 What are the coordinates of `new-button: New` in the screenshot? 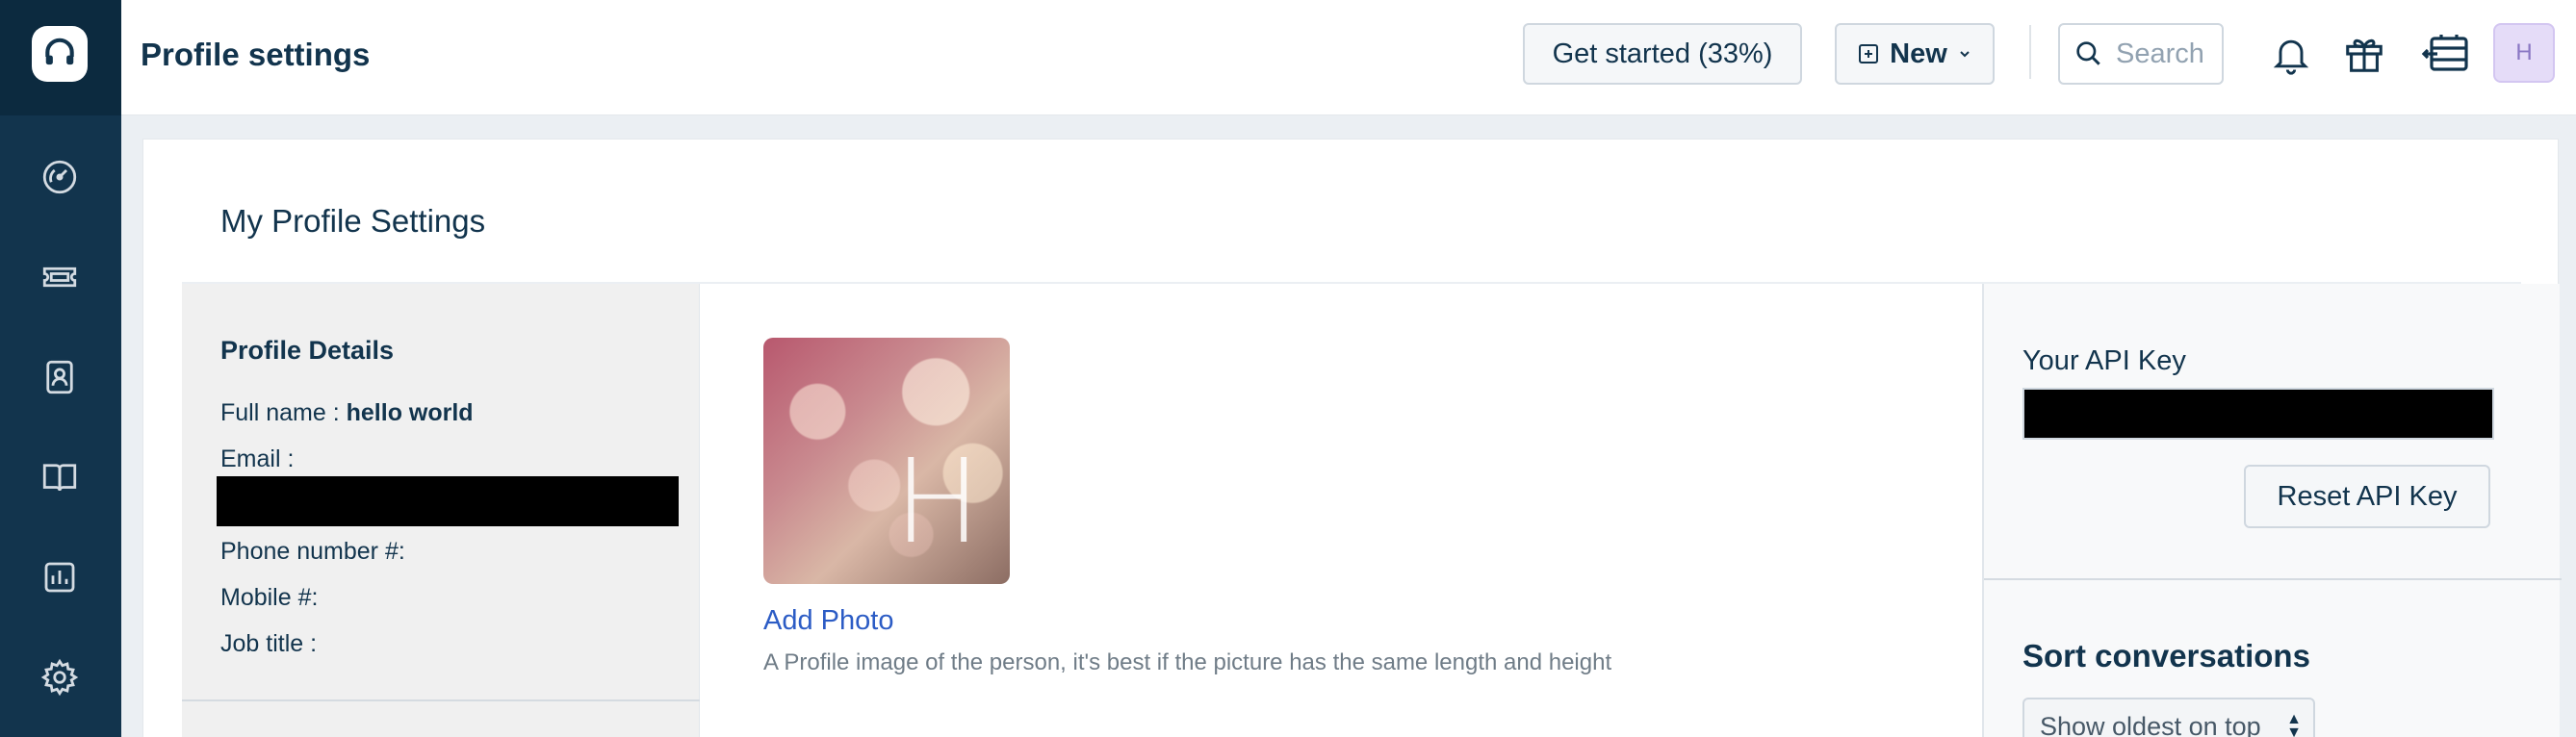 It's located at (1915, 54).